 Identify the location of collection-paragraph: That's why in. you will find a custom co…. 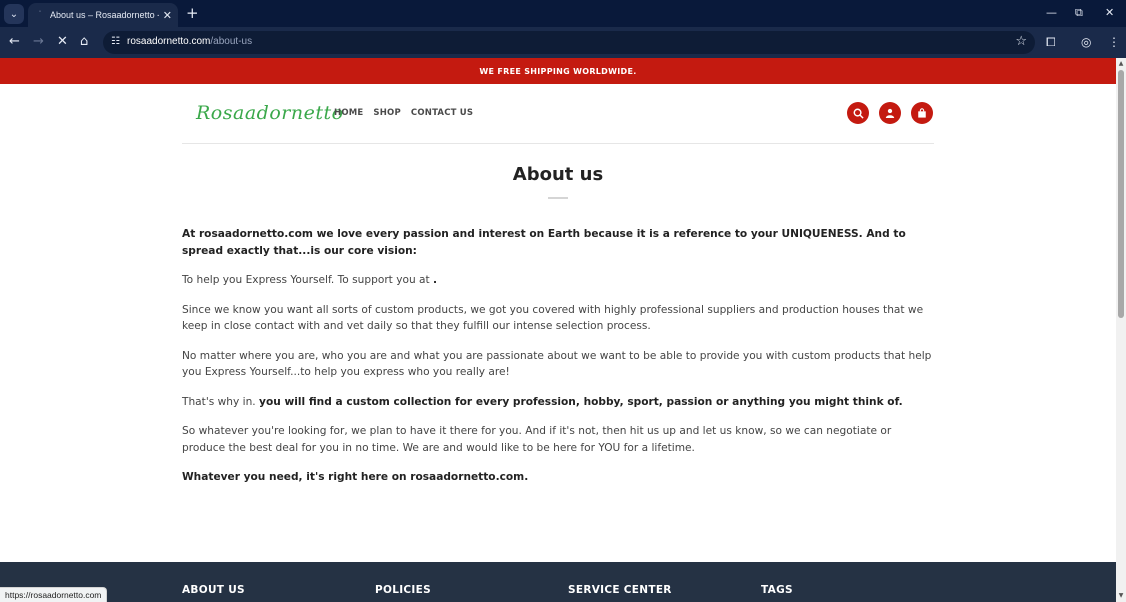
(542, 401).